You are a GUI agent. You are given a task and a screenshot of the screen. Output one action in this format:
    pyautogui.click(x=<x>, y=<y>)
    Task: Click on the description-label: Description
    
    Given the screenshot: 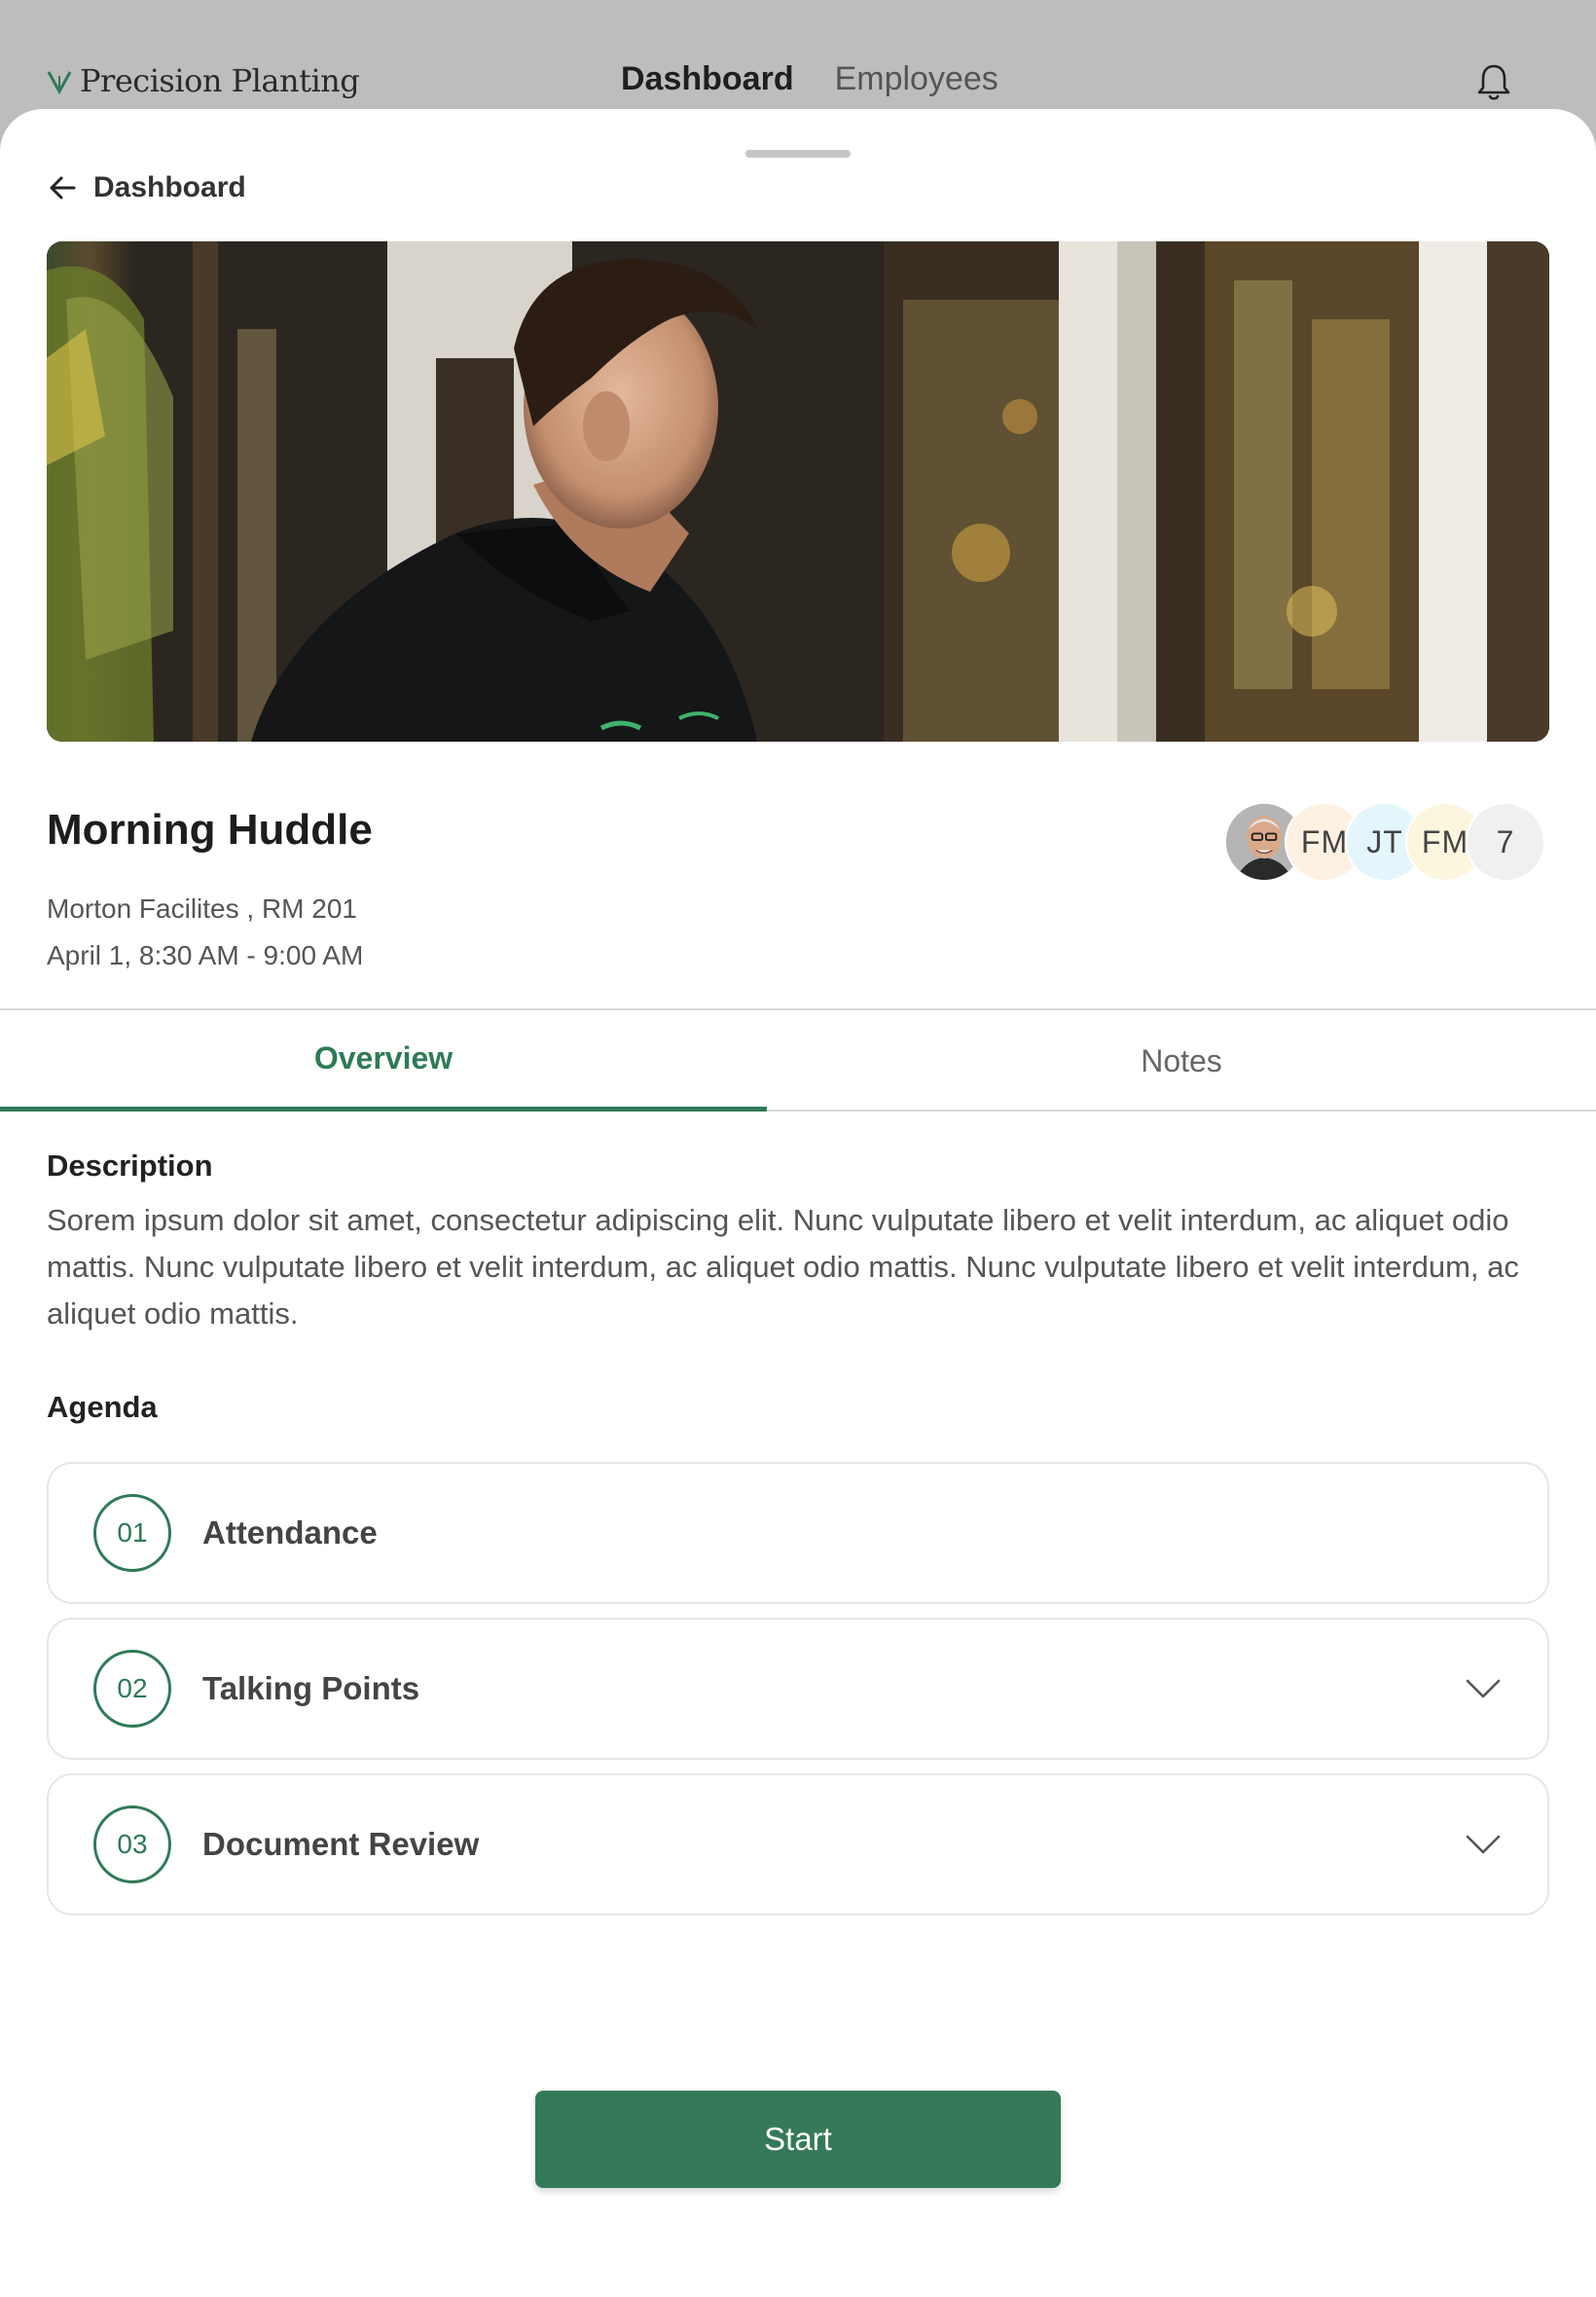 What is the action you would take?
    pyautogui.click(x=130, y=1165)
    